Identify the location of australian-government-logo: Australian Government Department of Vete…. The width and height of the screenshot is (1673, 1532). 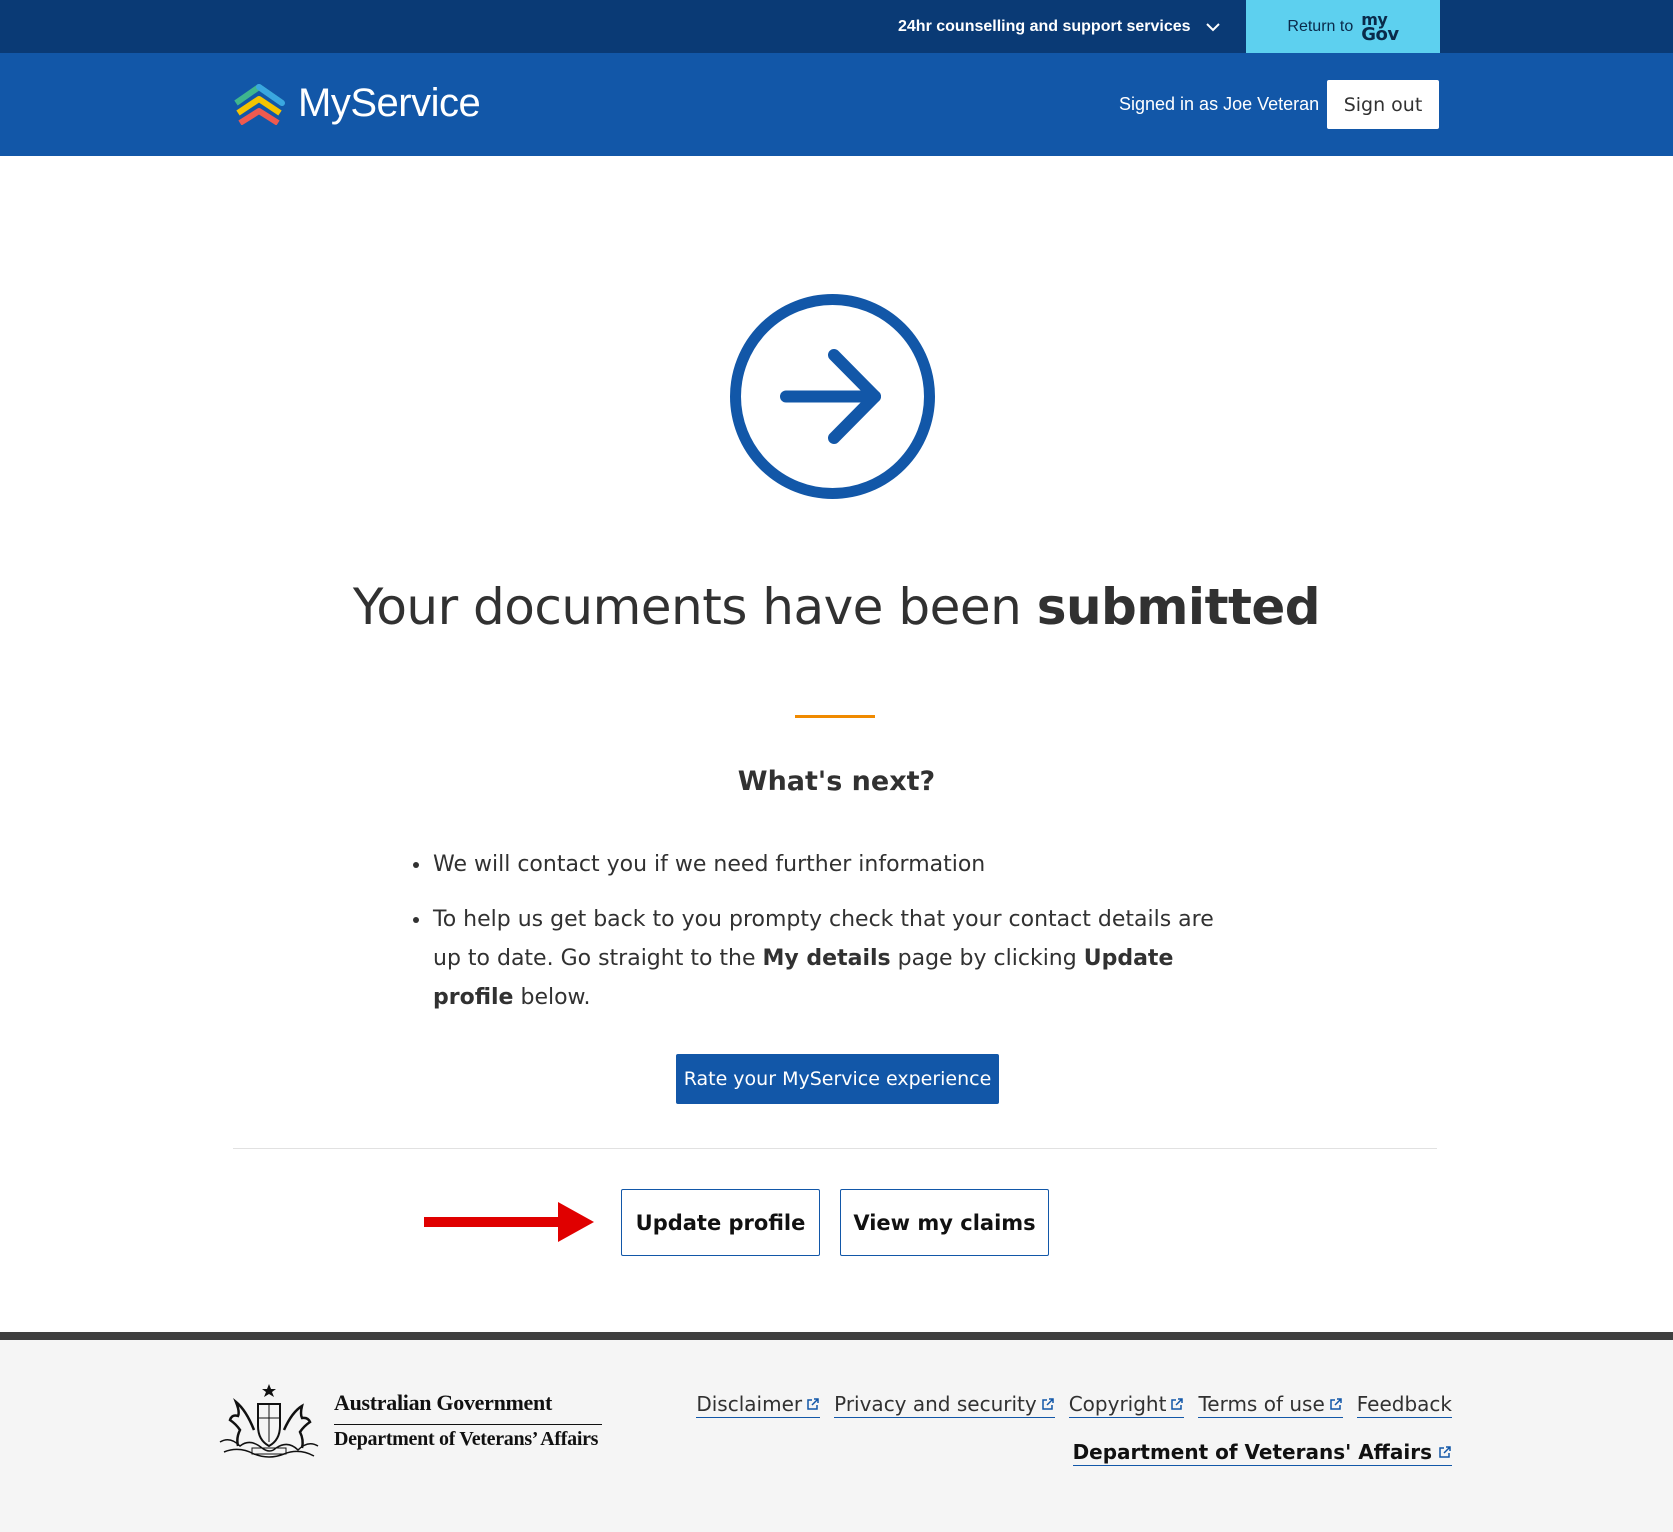
(414, 1422).